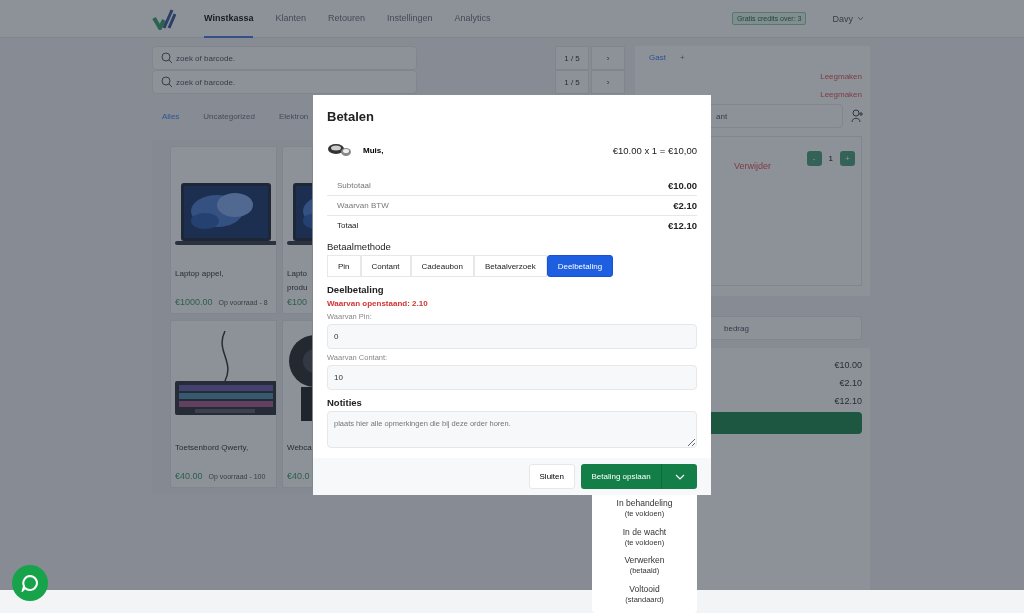 This screenshot has width=1024, height=613. Describe the element at coordinates (512, 336) in the screenshot. I see `amount-input: 0` at that location.